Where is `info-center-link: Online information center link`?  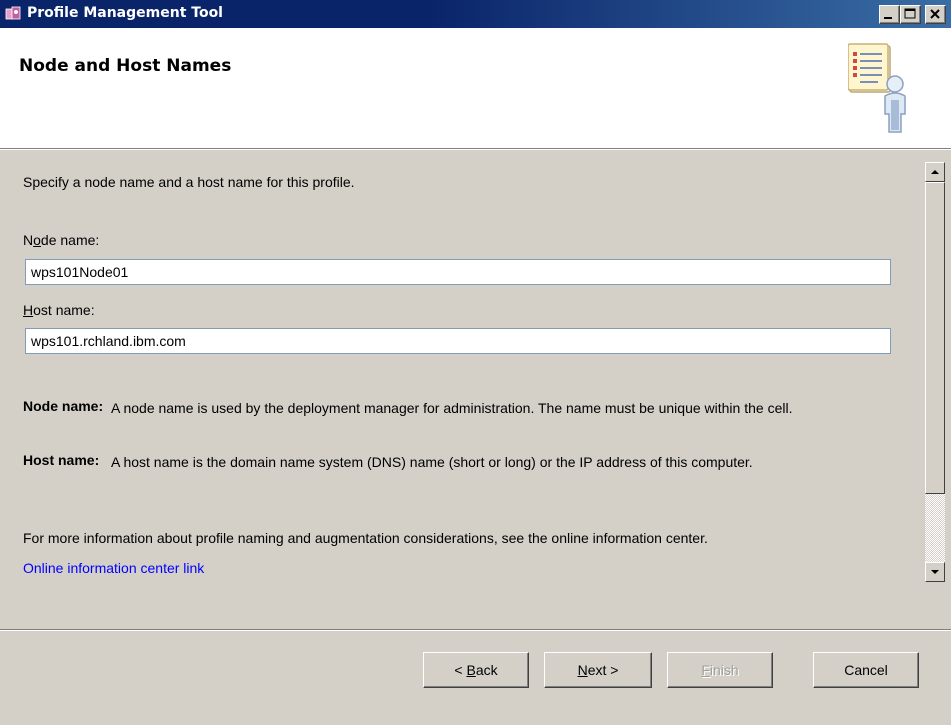
info-center-link: Online information center link is located at coordinates (113, 568).